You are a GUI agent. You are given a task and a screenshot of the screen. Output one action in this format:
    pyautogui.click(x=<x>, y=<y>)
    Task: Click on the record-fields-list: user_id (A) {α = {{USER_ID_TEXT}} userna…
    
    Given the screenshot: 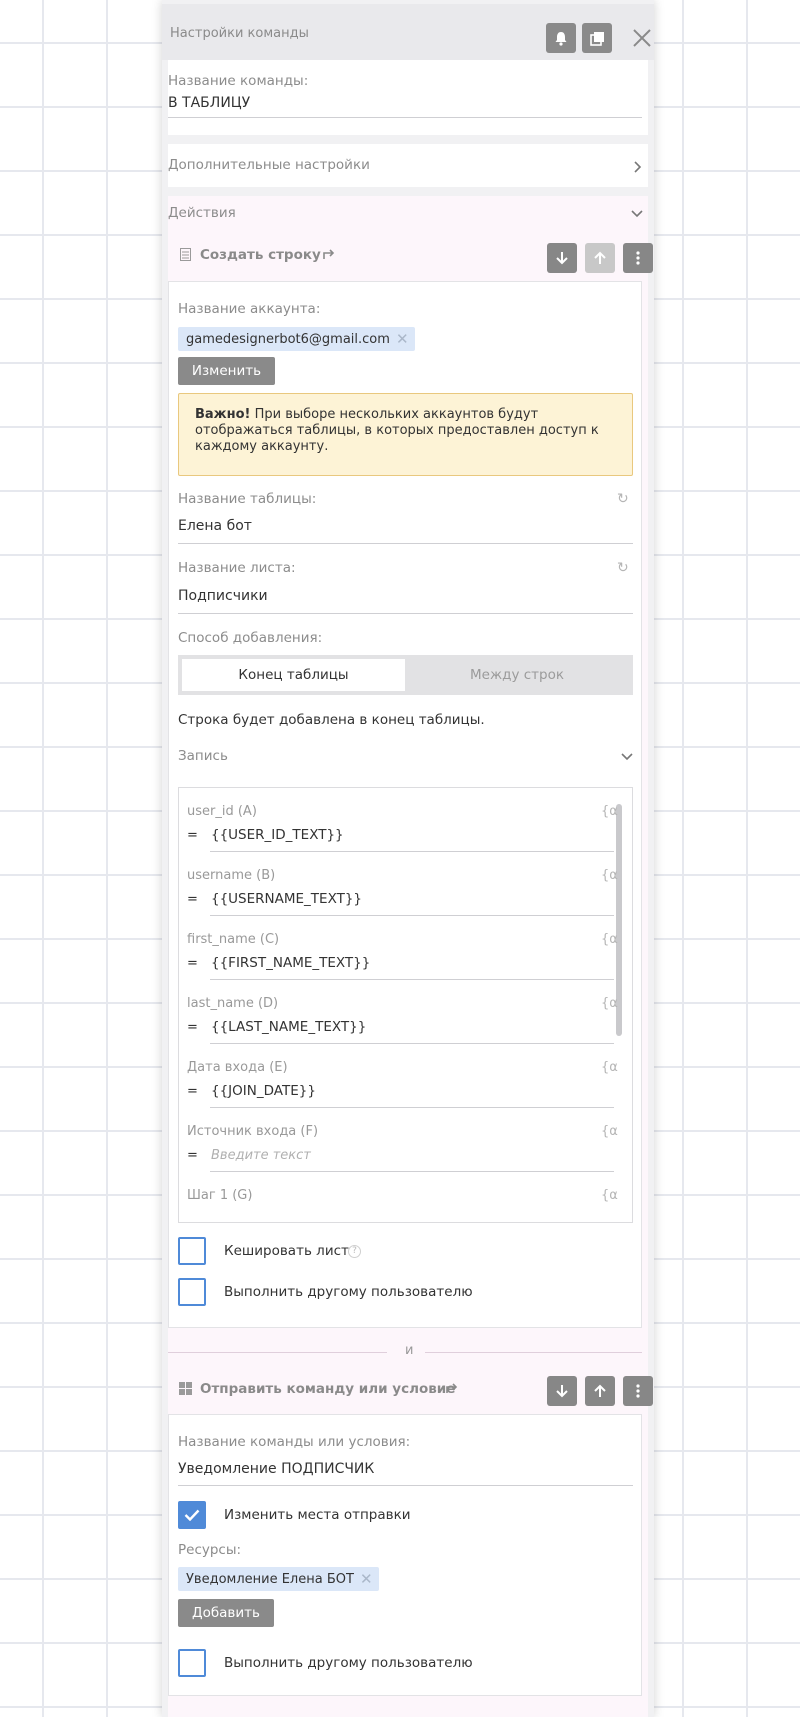 What is the action you would take?
    pyautogui.click(x=405, y=1005)
    